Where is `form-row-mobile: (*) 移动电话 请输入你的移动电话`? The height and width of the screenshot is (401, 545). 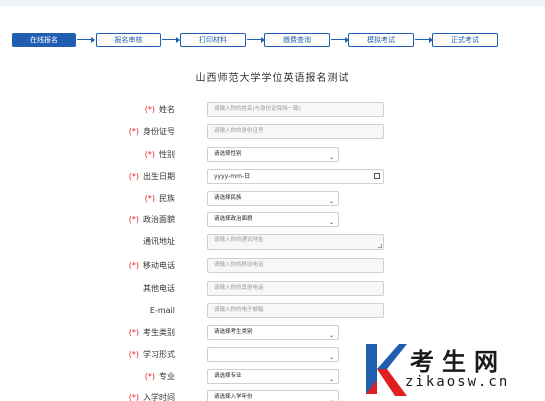 form-row-mobile: (*) 移动电话 请输入你的移动电话 is located at coordinates (272, 266).